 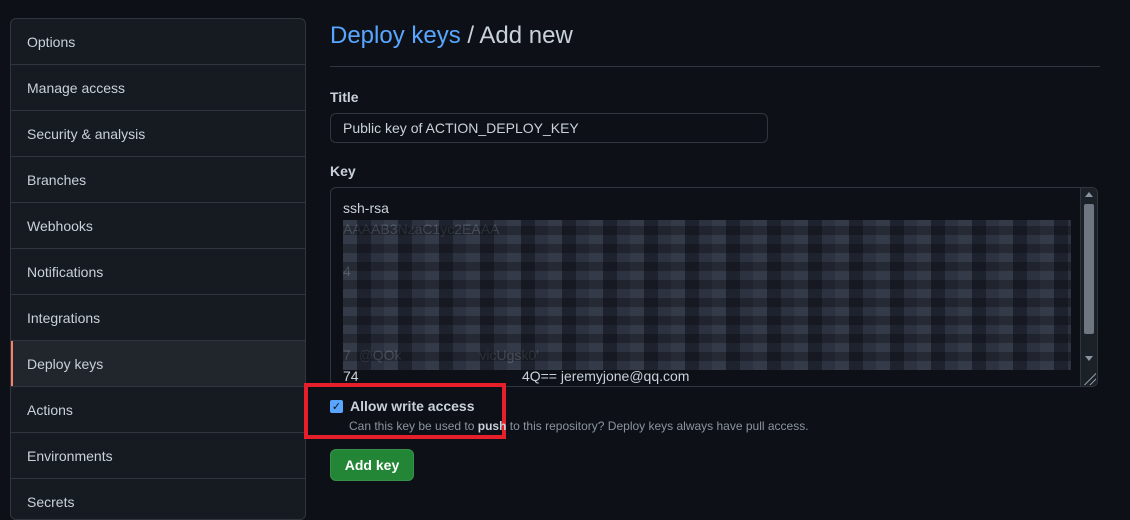 I want to click on sidebar-item-label: Environments, so click(x=70, y=455).